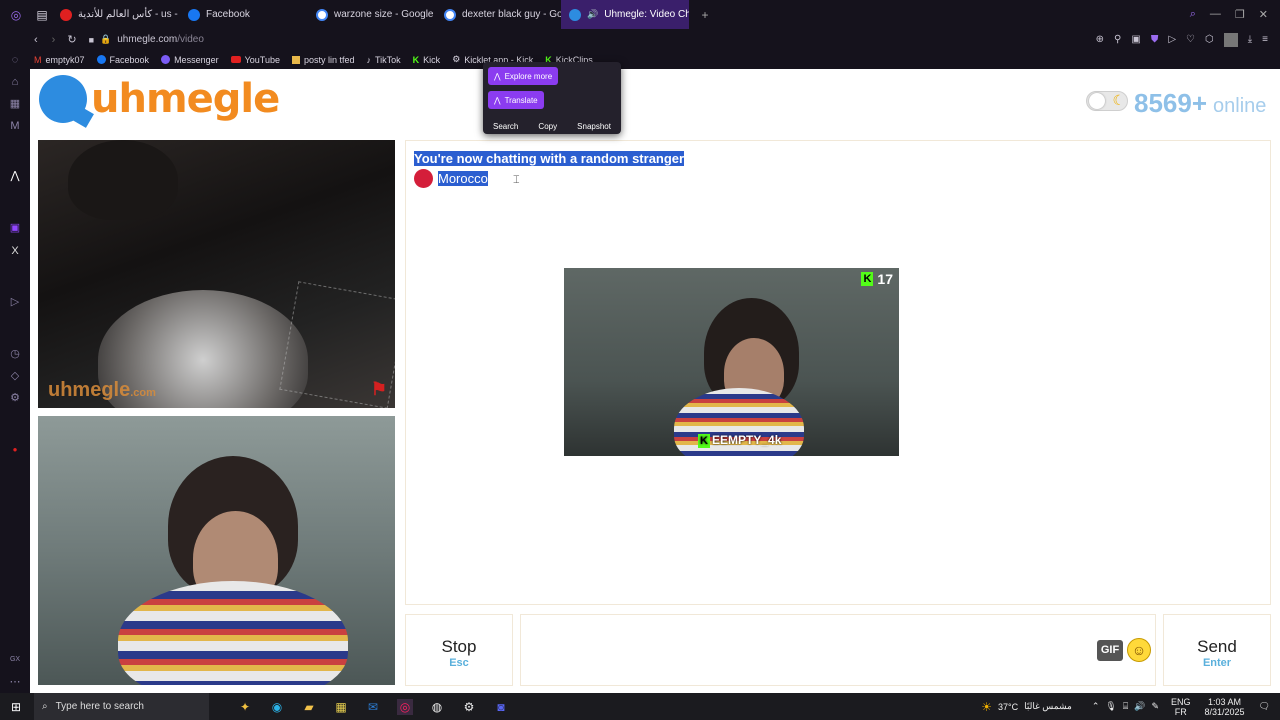 The height and width of the screenshot is (720, 1280). What do you see at coordinates (1107, 101) in the screenshot?
I see `dark-mode-toggle: ☾` at bounding box center [1107, 101].